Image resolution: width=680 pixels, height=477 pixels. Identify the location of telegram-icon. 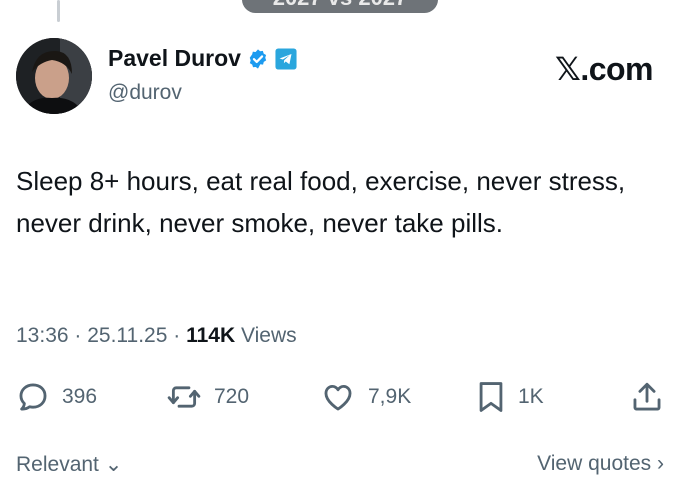
(286, 58).